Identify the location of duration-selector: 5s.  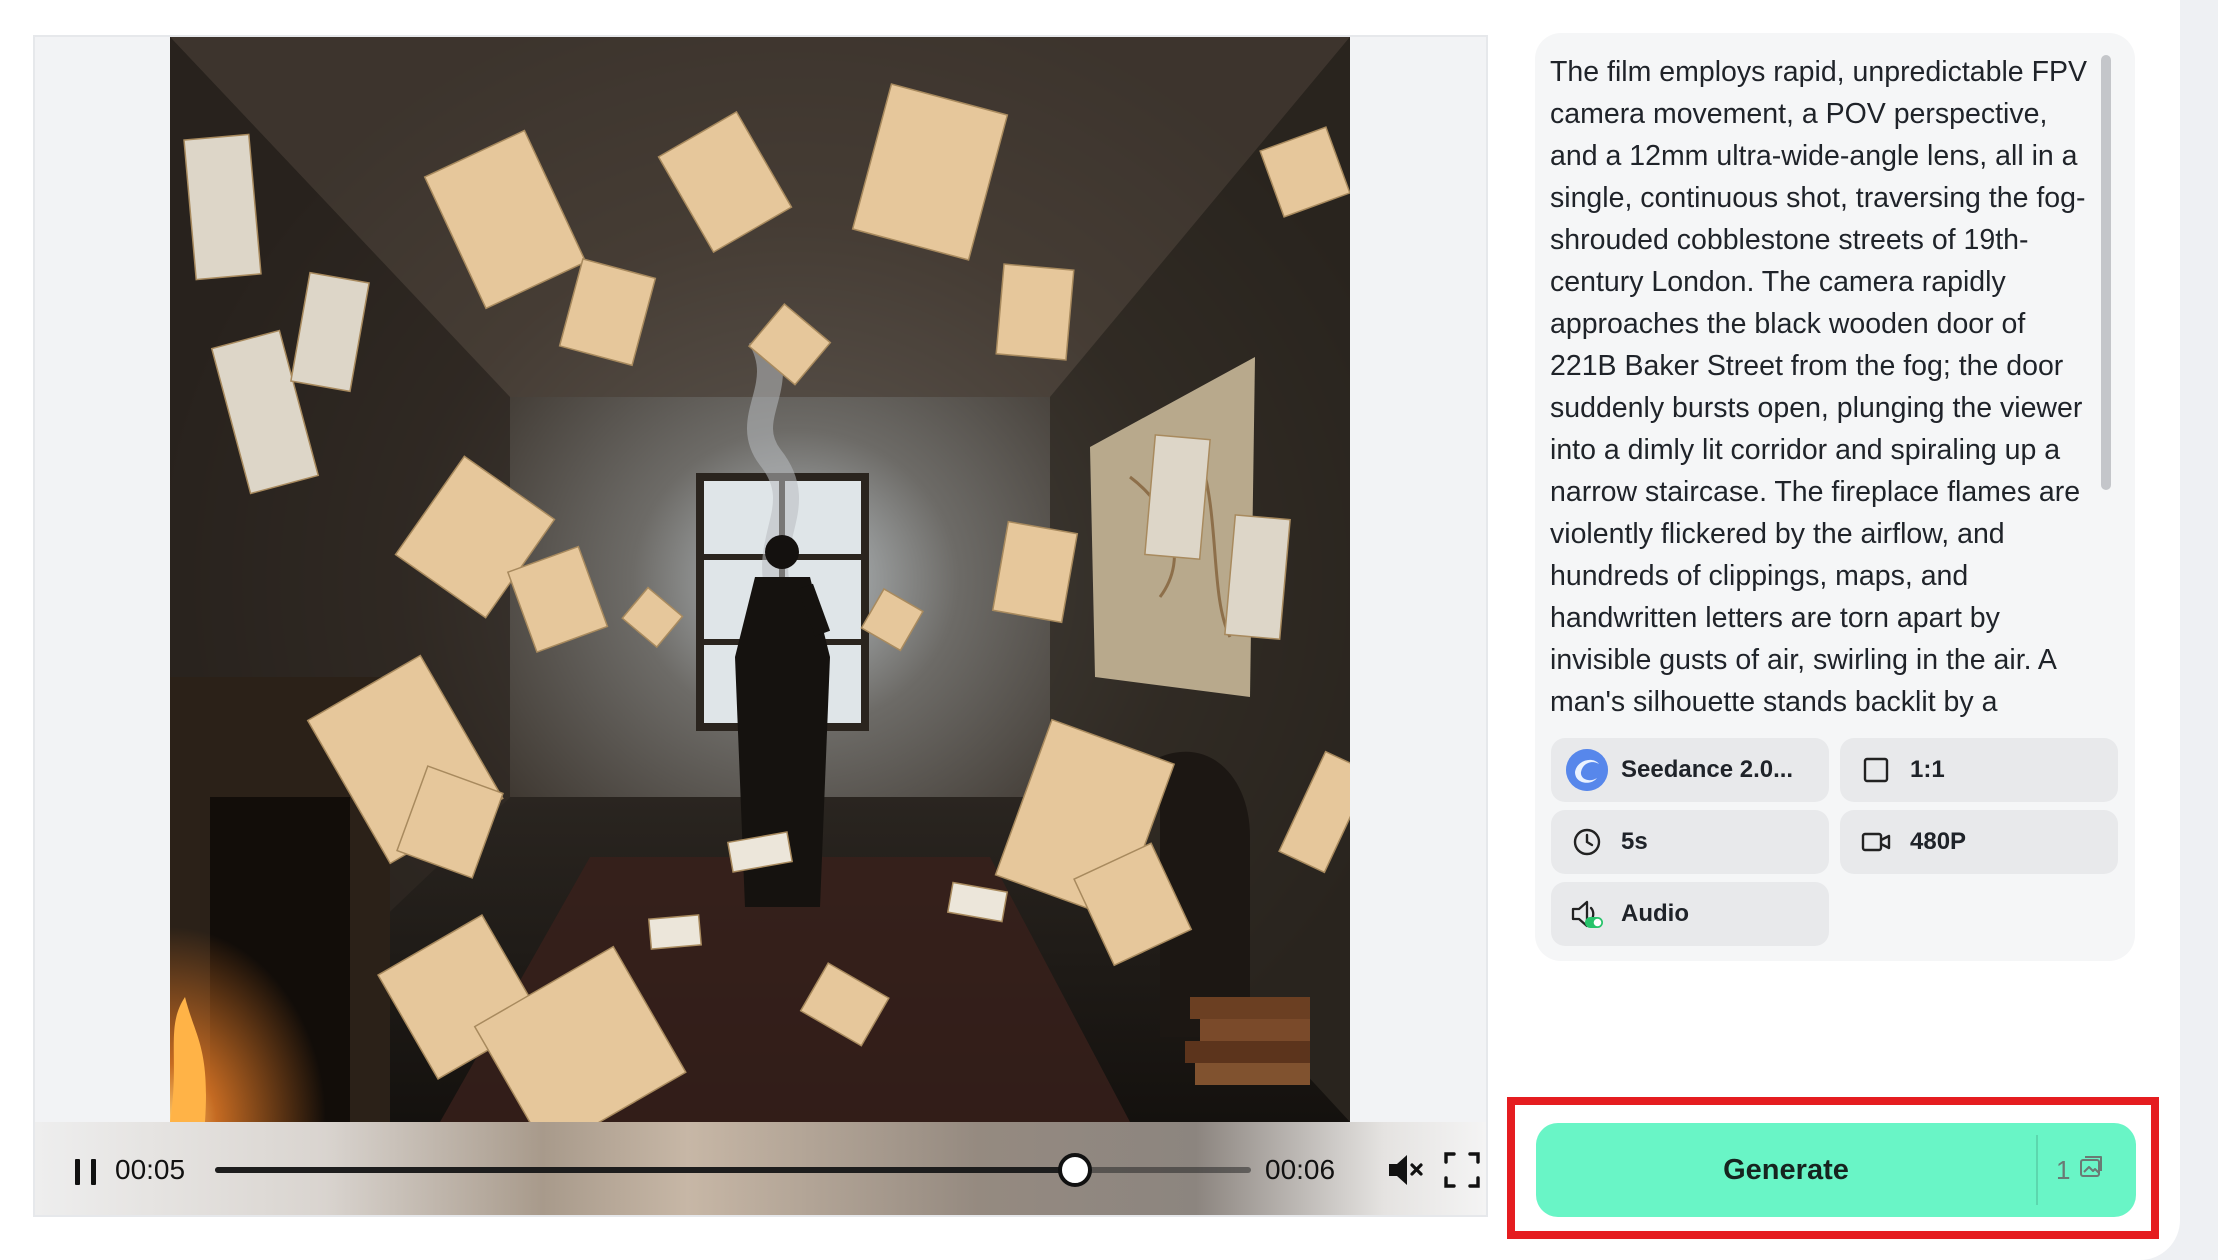
(1690, 842).